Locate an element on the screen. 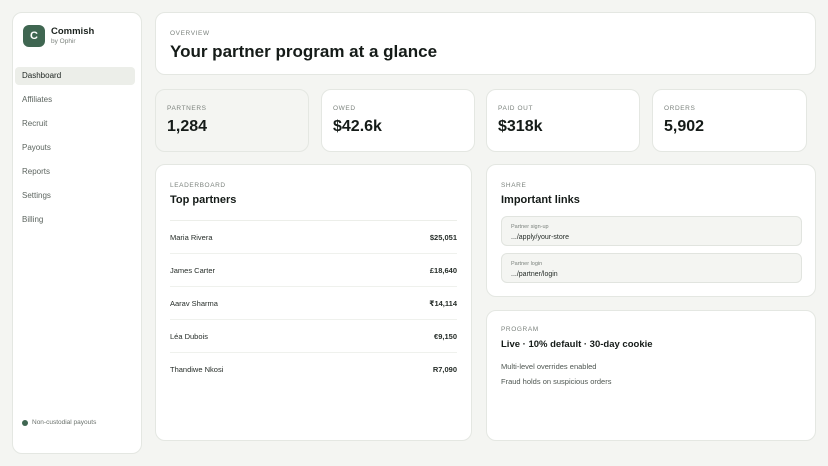 The width and height of the screenshot is (828, 466). partner-name: Aarav Sharma is located at coordinates (194, 303).